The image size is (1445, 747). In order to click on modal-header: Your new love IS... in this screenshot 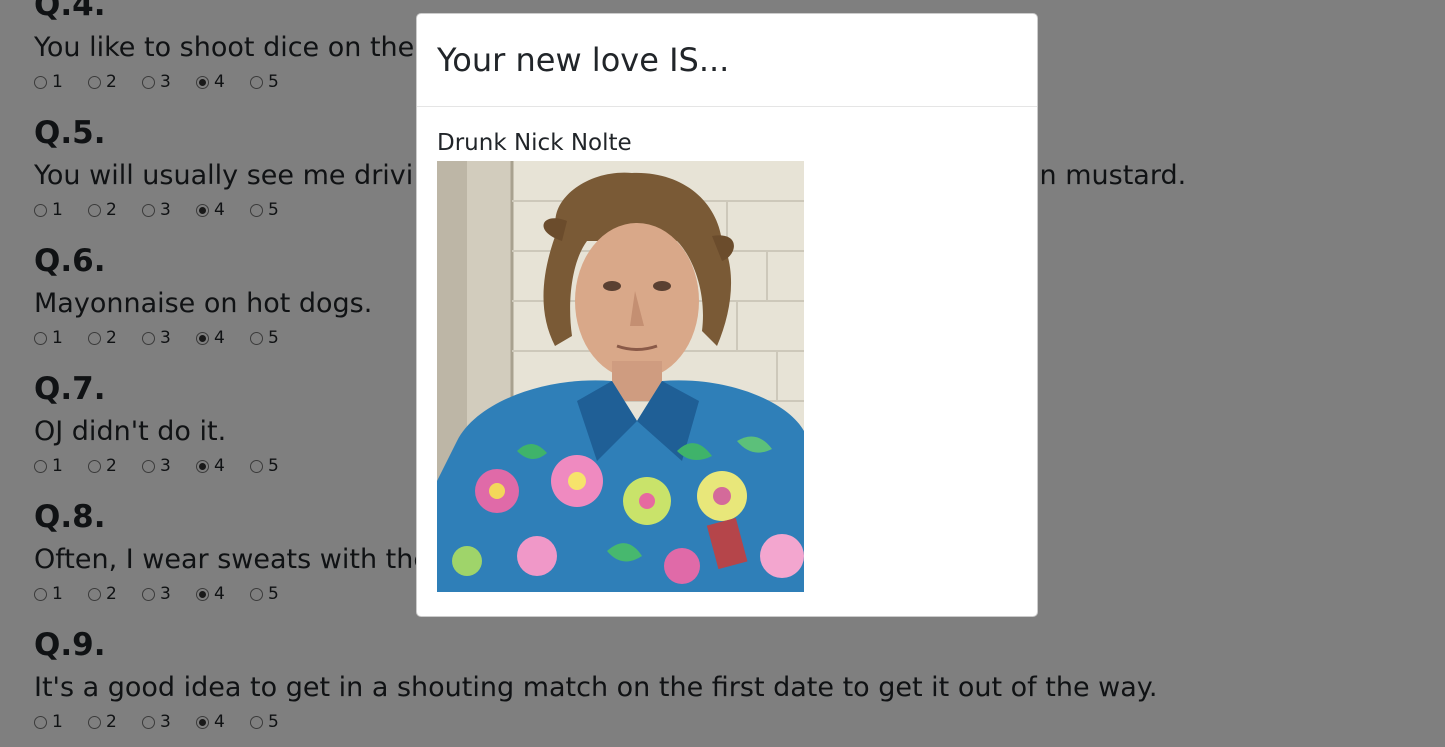, I will do `click(727, 60)`.